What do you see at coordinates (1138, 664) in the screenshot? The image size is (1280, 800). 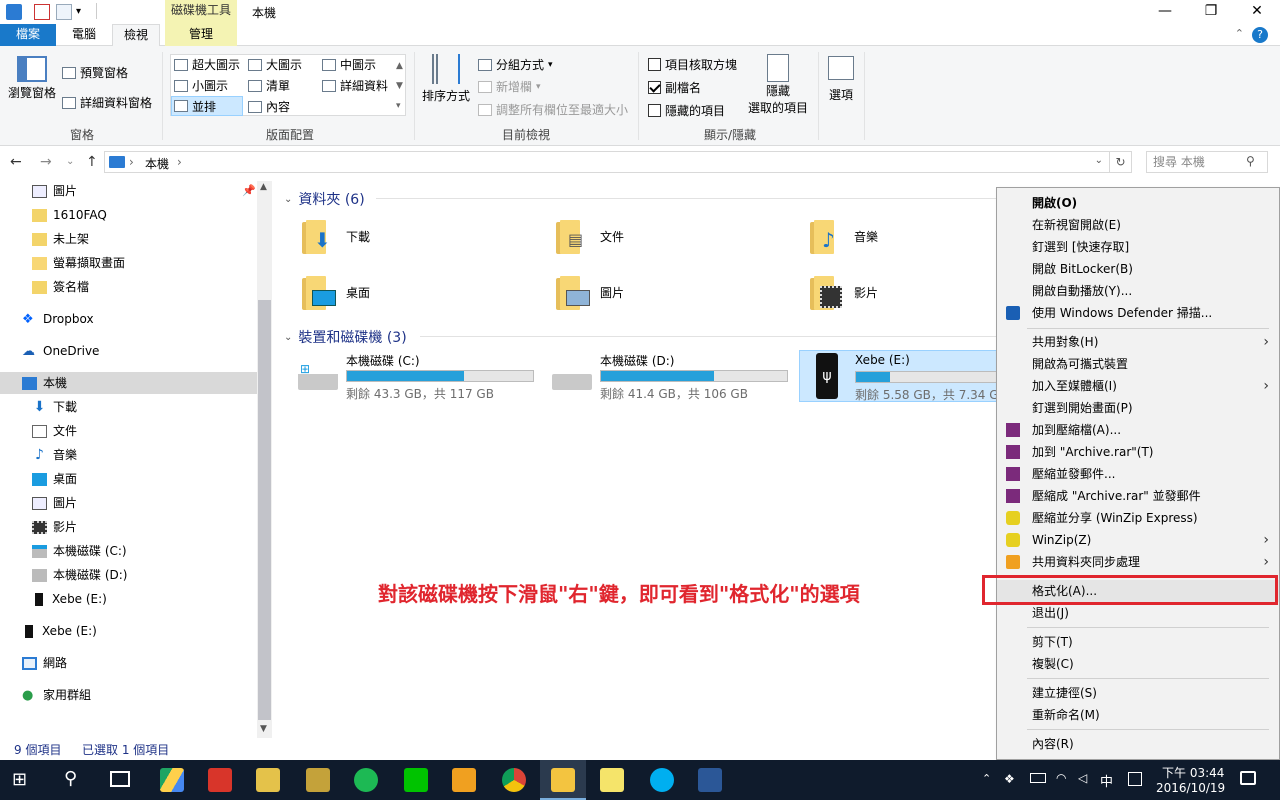 I see `menu-item-copy: 複製(C)` at bounding box center [1138, 664].